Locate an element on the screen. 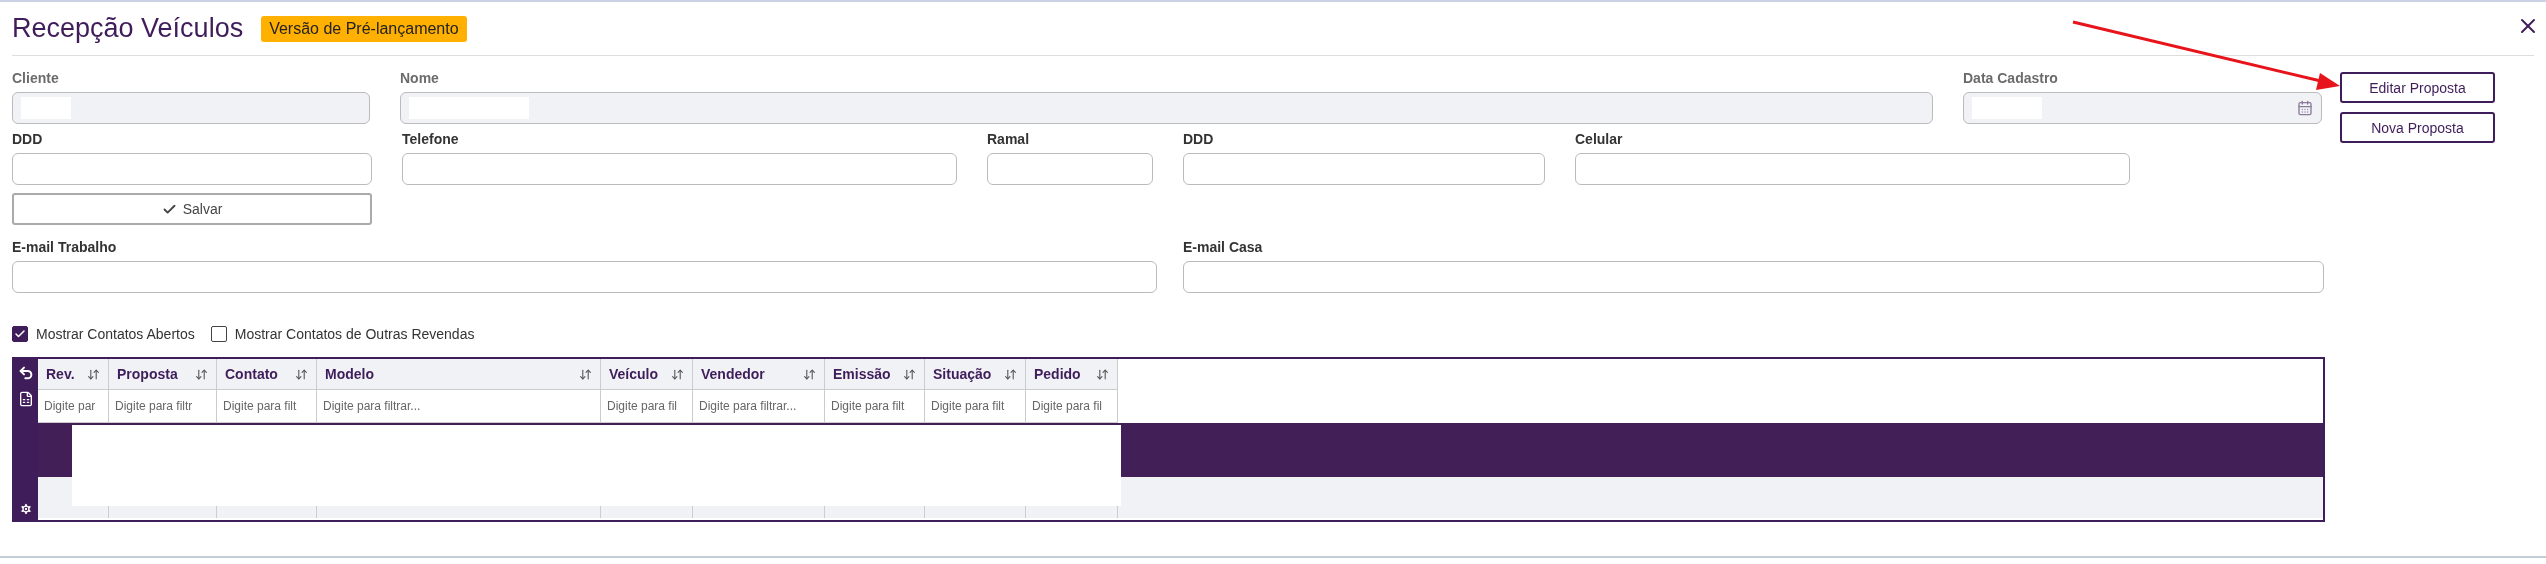 This screenshot has width=2546, height=564. checkbox-label: Mostrar Contatos Abertos is located at coordinates (115, 334).